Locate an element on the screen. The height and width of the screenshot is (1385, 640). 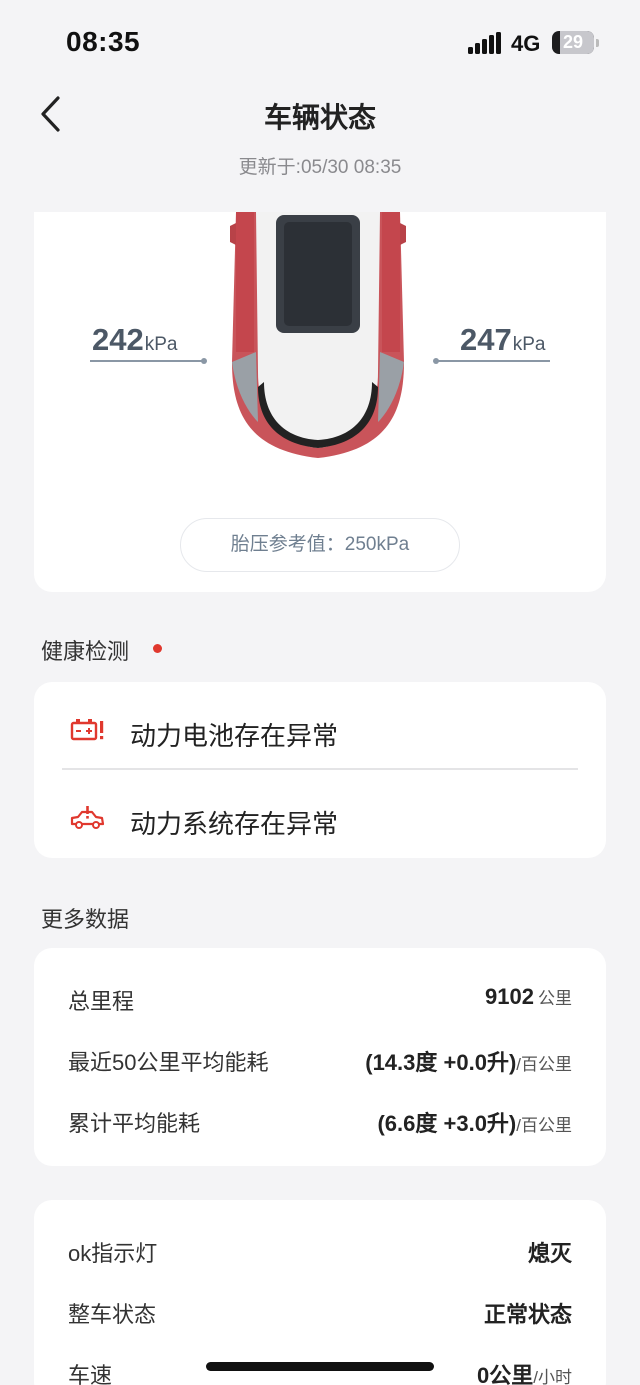
tire-right-pointer is located at coordinates (491, 361).